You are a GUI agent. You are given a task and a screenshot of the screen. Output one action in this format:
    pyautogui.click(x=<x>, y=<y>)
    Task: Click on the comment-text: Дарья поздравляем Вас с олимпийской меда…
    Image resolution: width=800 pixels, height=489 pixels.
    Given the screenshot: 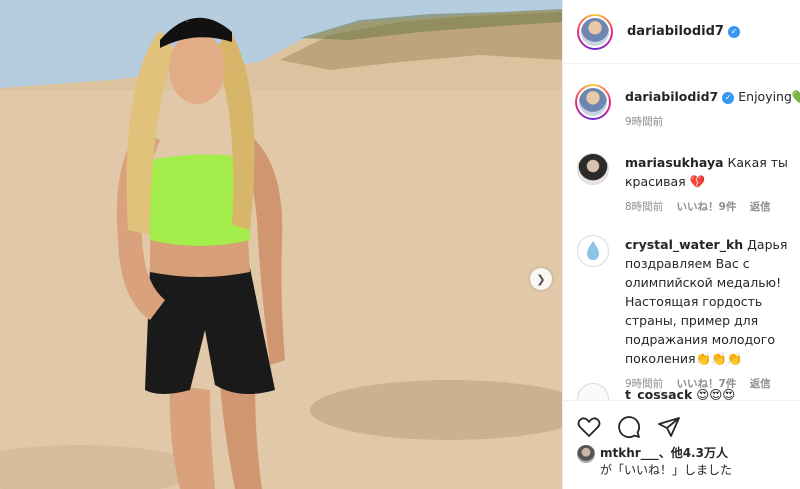 What is the action you would take?
    pyautogui.click(x=706, y=301)
    